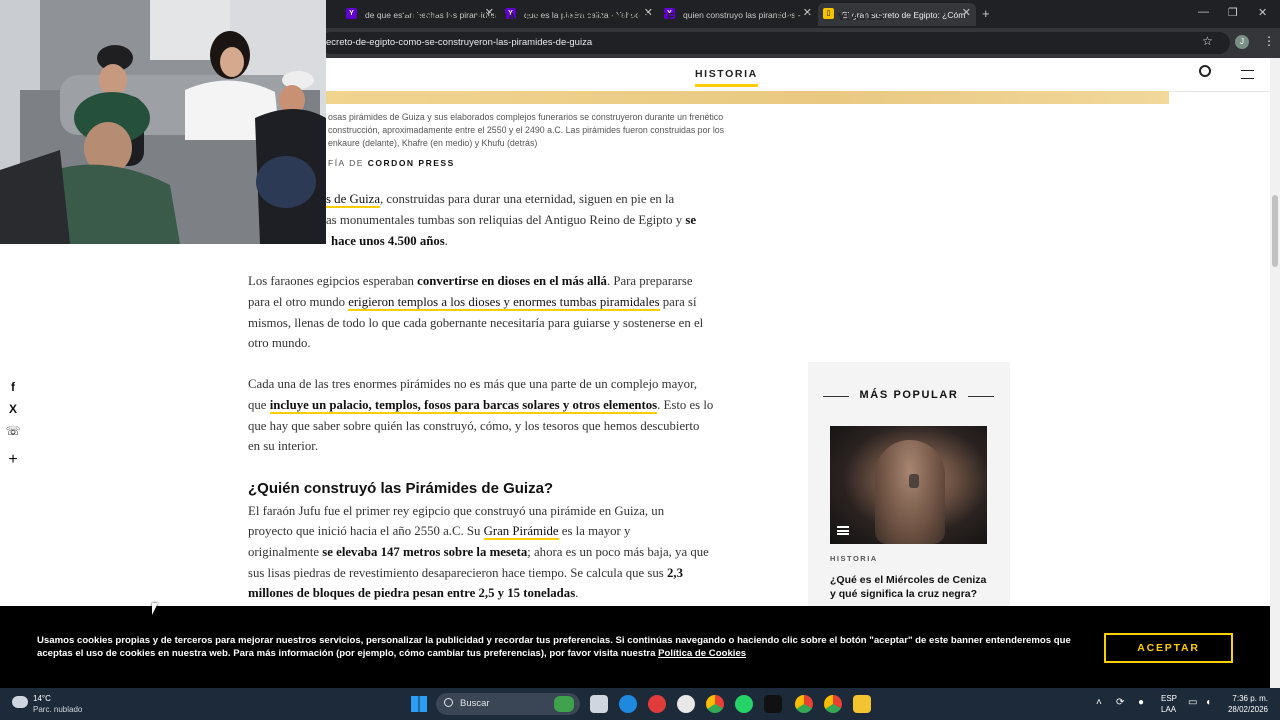 The height and width of the screenshot is (720, 1280). What do you see at coordinates (910, 492) in the screenshot?
I see `portrait-face` at bounding box center [910, 492].